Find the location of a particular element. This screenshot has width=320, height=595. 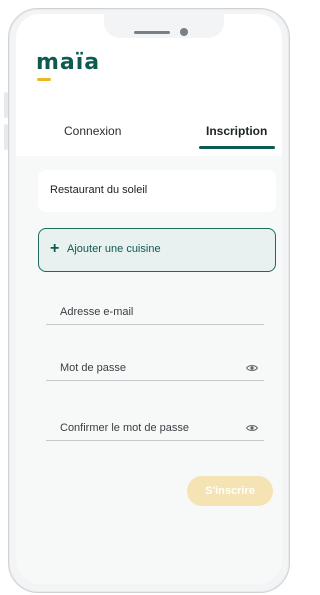

signup-label: S'inscrire is located at coordinates (230, 491).